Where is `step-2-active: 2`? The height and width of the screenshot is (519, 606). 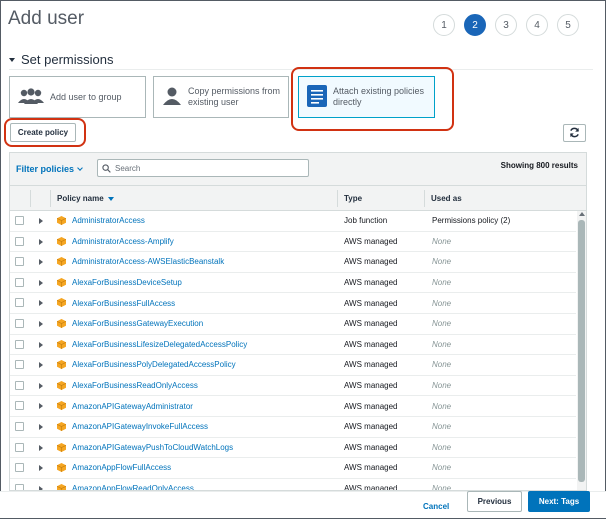
step-2-active: 2 is located at coordinates (475, 25).